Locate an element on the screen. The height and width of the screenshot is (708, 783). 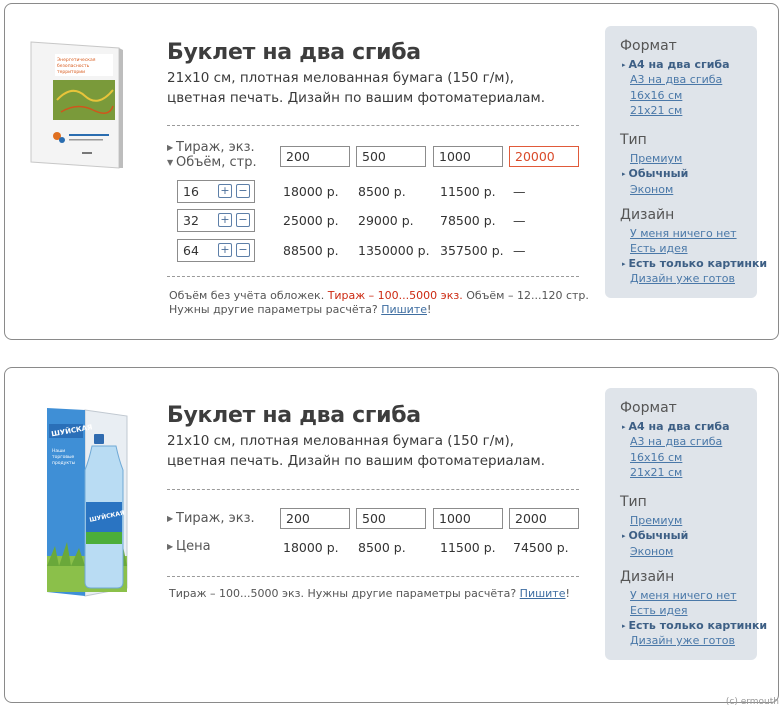
volume-stepper-1: 16 + − is located at coordinates (216, 191).